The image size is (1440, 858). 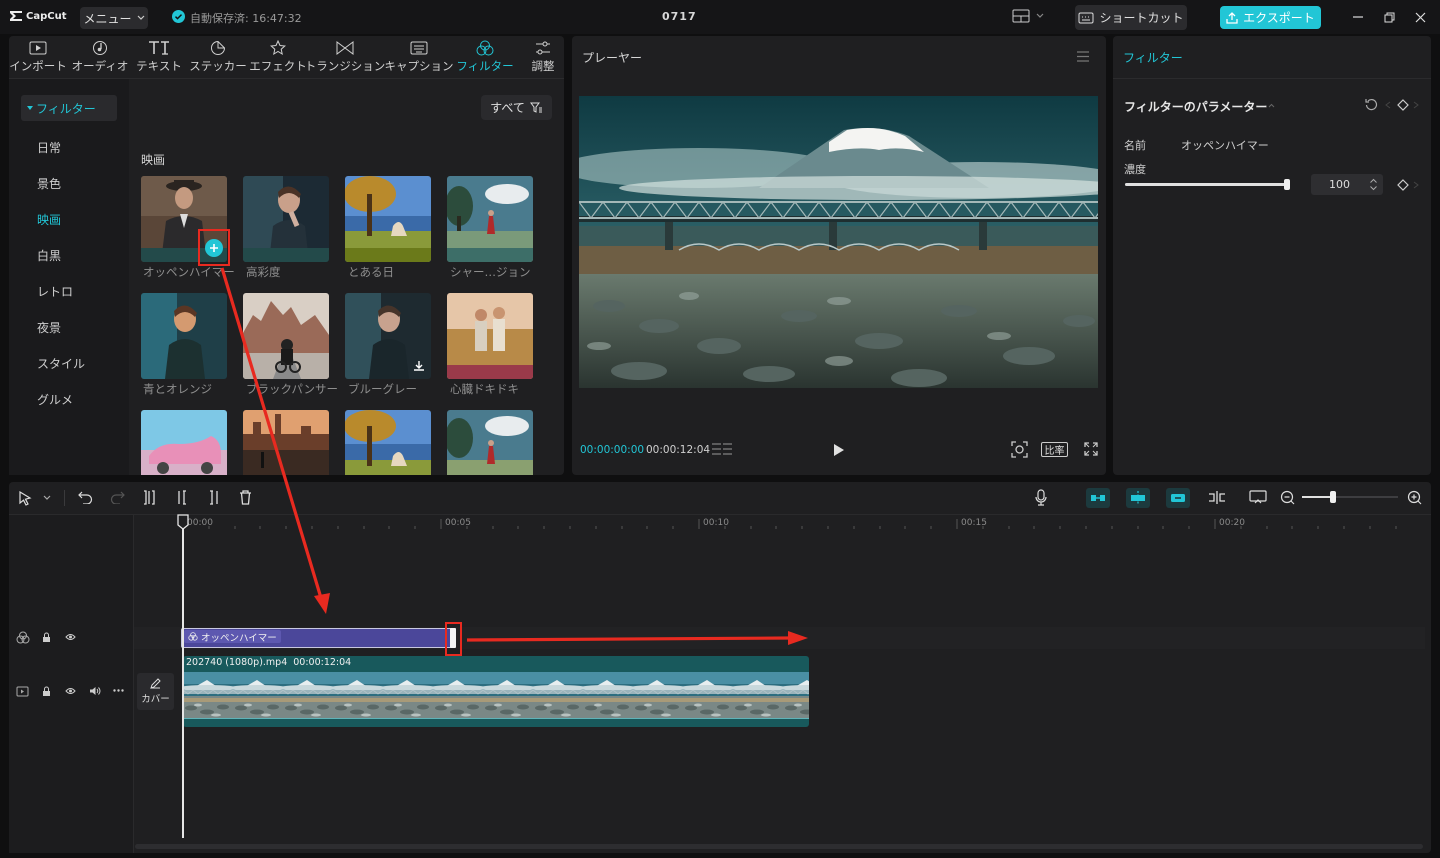 I want to click on video-clip-name: 202740 (1080p).mp4, so click(x=237, y=662).